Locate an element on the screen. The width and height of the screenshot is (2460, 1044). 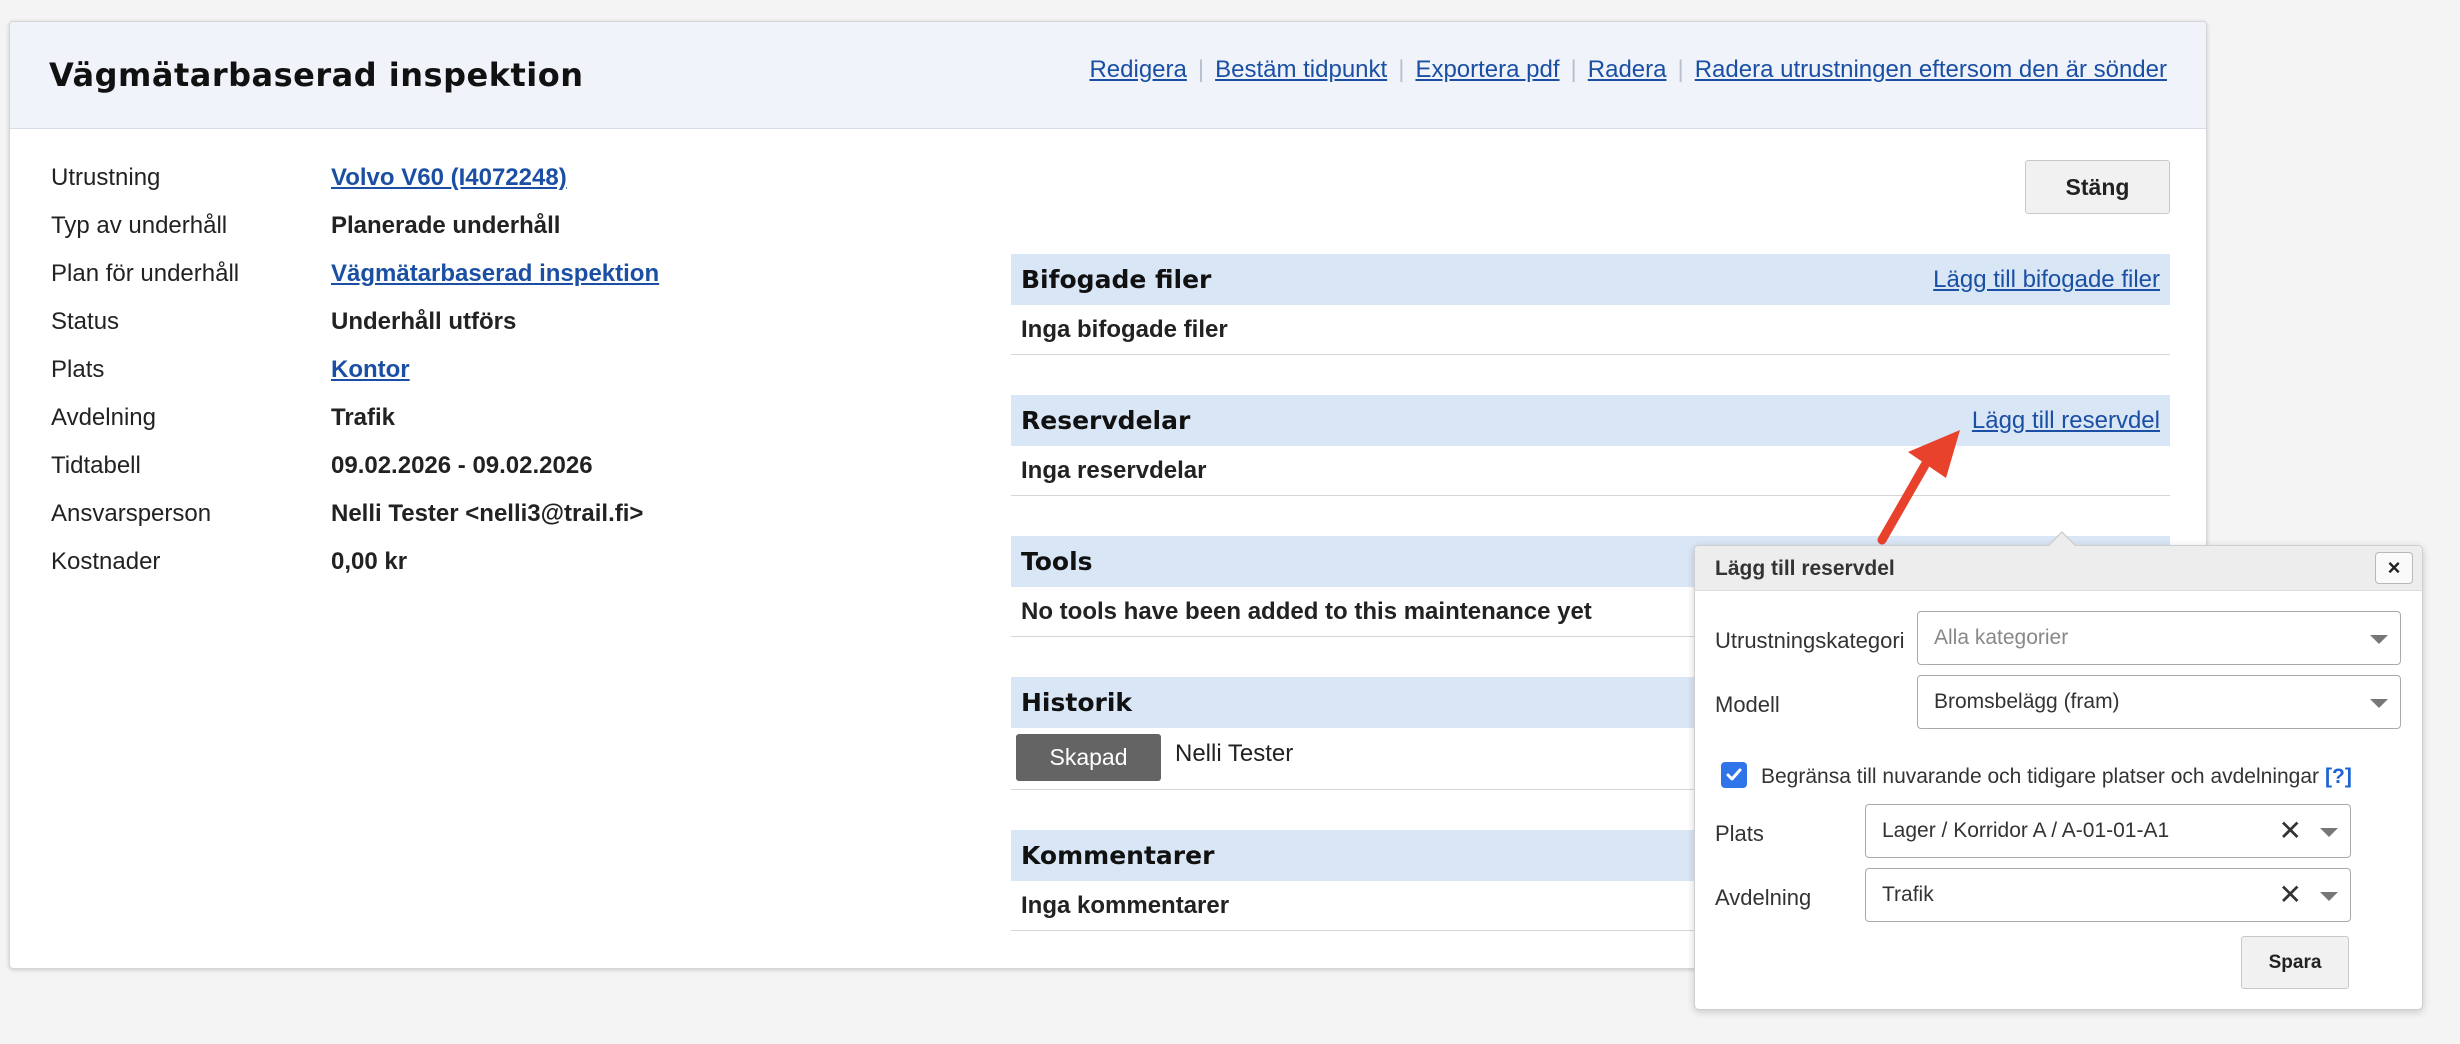
popup-header: Lägg till reservdel × is located at coordinates (2058, 568).